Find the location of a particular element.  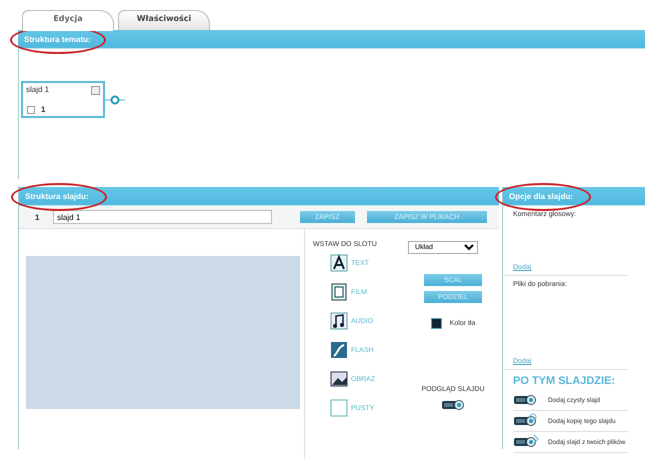

section-title: Struktura slajdu: is located at coordinates (57, 196).